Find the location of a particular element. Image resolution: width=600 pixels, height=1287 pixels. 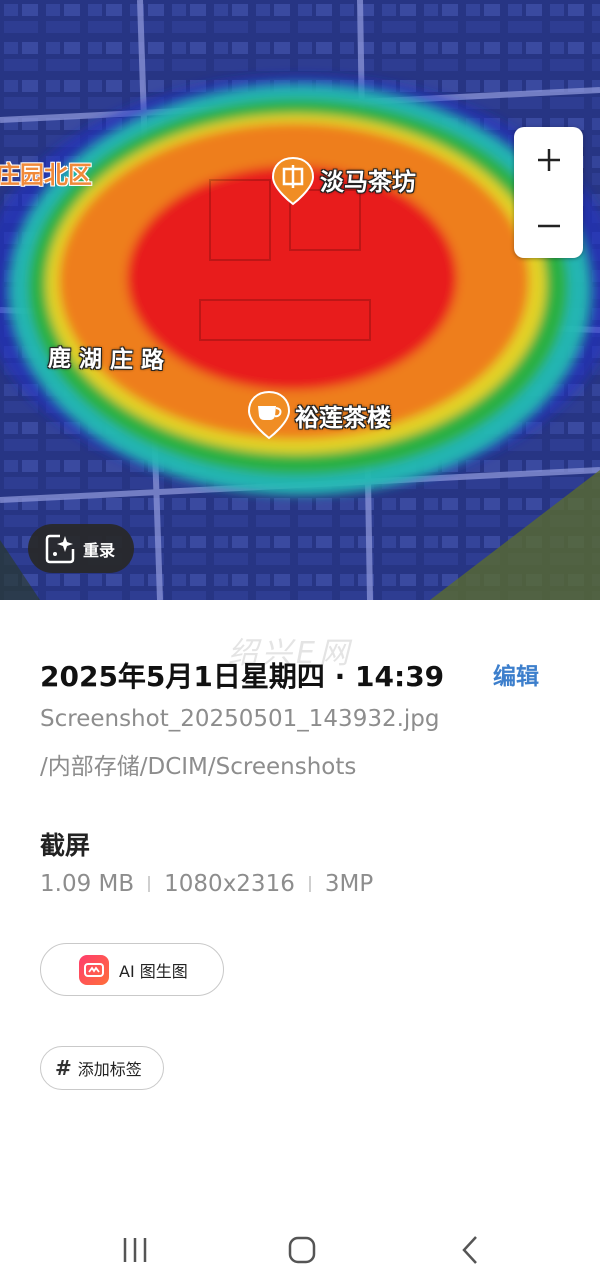

back-button is located at coordinates (470, 1250).